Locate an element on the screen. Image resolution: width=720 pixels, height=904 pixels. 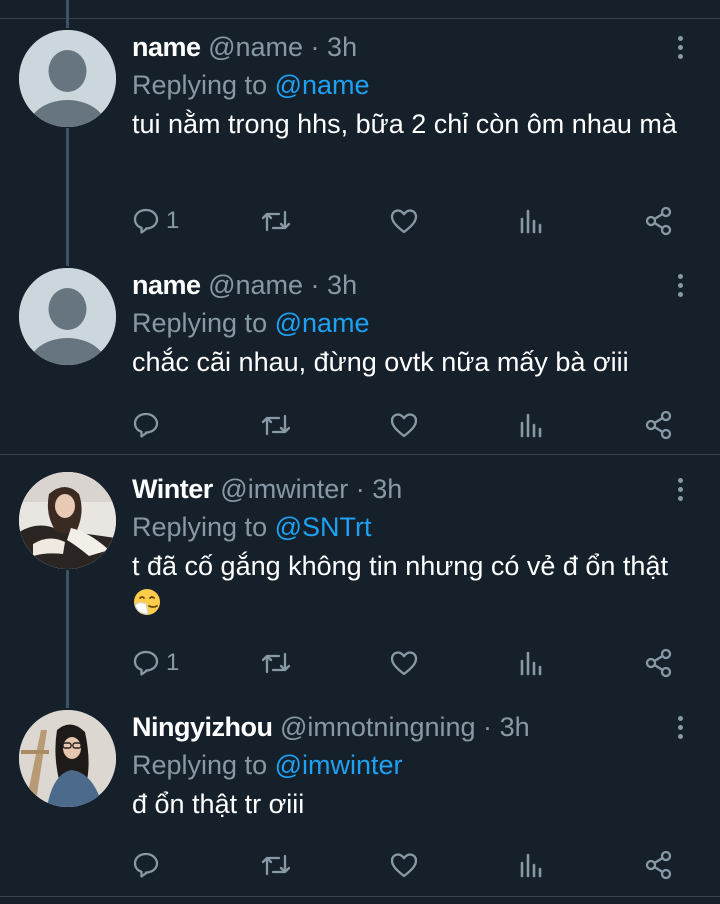
top-divider is located at coordinates (360, 18).